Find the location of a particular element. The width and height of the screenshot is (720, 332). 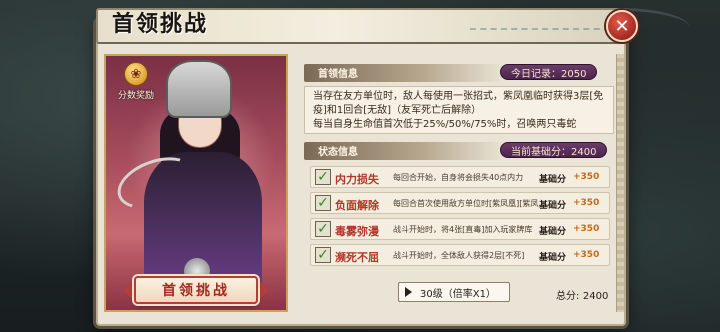

status-name: 负面解除 is located at coordinates (357, 205).